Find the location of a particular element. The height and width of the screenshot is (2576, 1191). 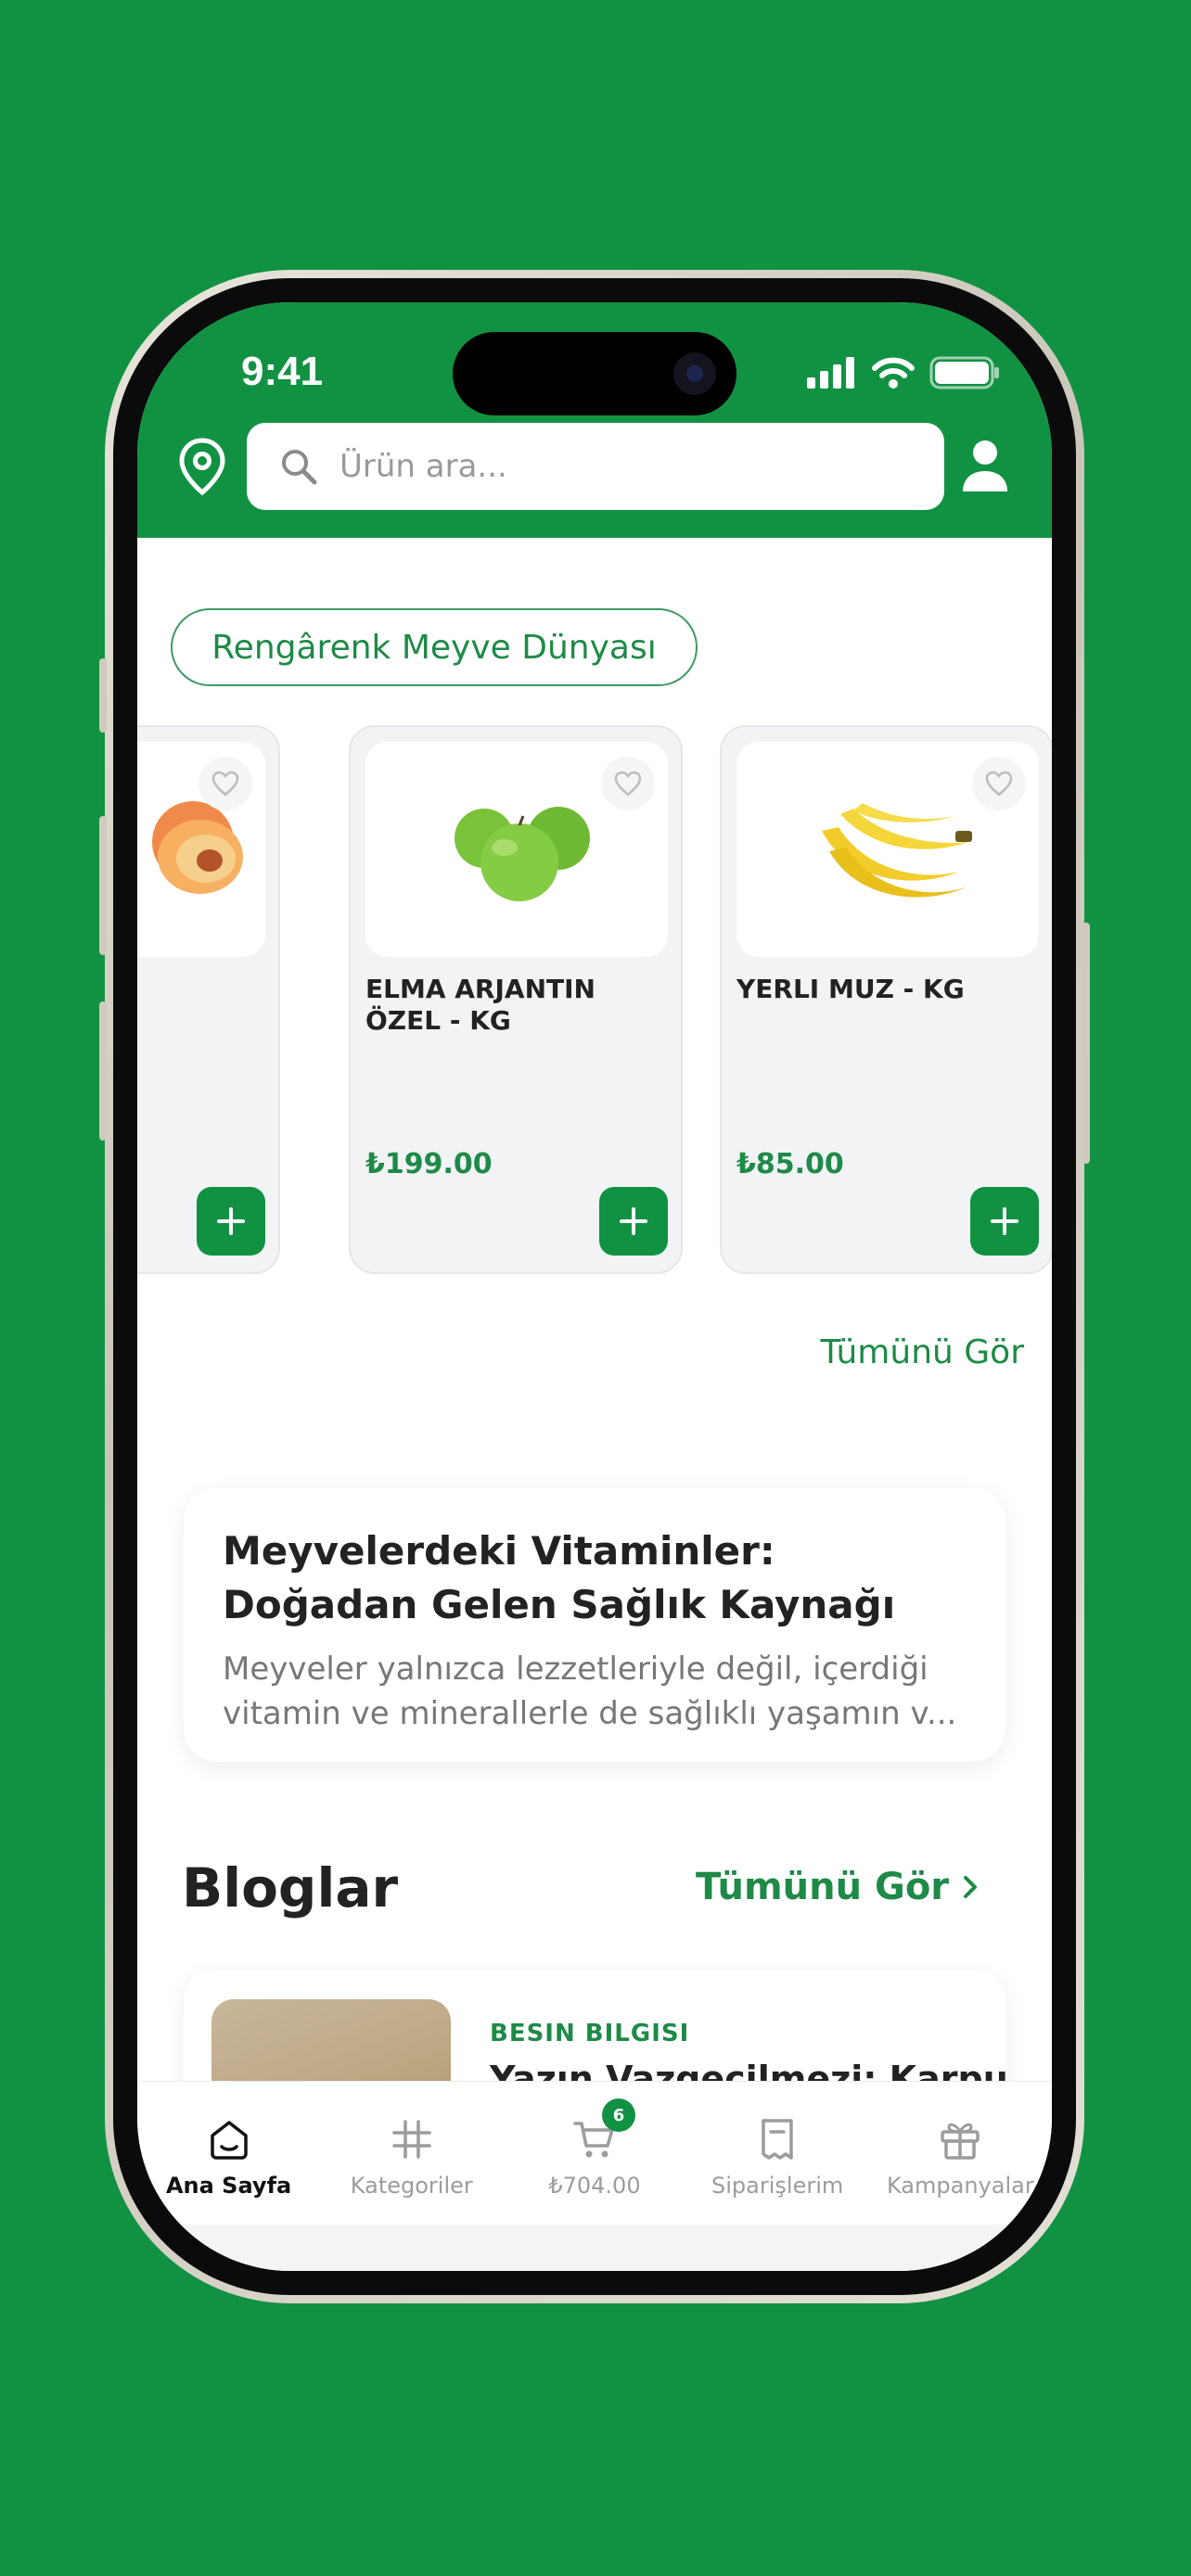

volume-down-button is located at coordinates (103, 1071).